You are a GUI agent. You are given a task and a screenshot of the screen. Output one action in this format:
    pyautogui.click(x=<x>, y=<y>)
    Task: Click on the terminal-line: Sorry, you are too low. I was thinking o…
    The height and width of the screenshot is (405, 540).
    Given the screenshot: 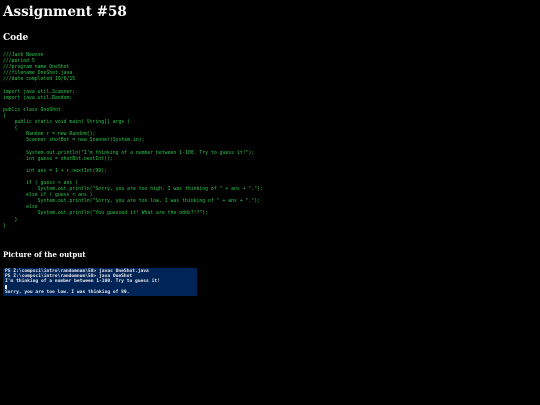 What is the action you would take?
    pyautogui.click(x=67, y=292)
    